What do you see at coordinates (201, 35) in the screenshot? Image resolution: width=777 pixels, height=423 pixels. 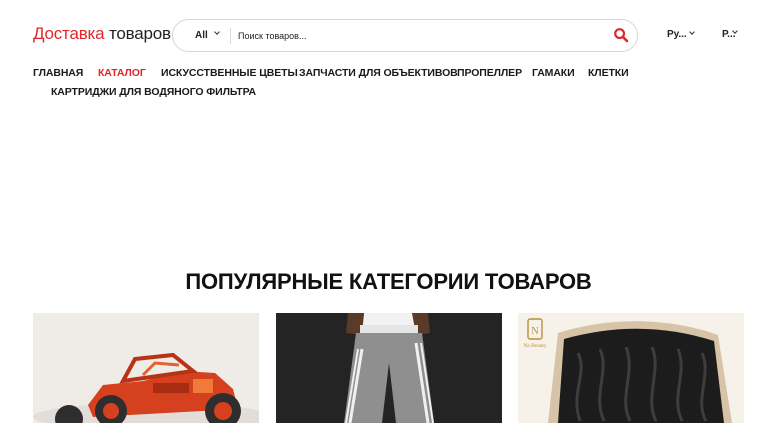 I see `search-category-label: All` at bounding box center [201, 35].